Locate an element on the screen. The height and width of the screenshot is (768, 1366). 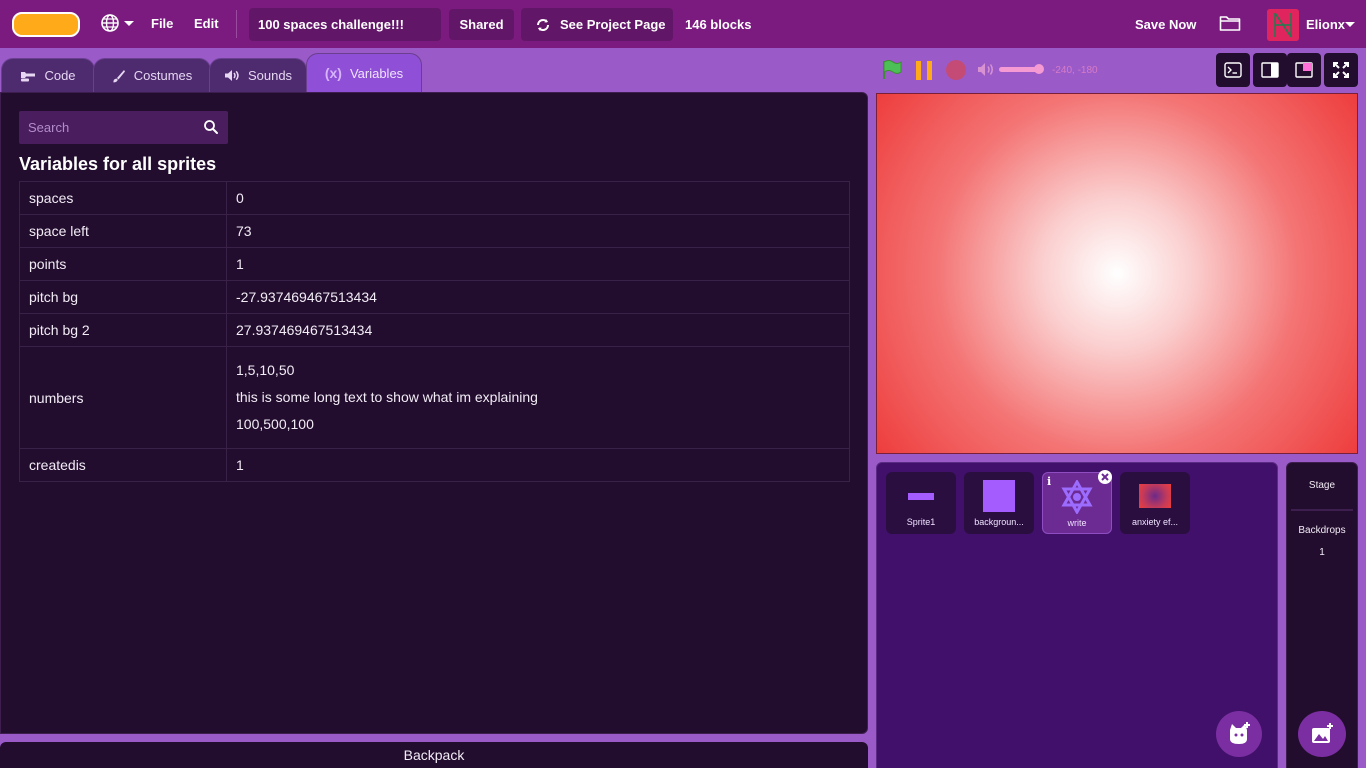
code-icon is located at coordinates (28, 76).